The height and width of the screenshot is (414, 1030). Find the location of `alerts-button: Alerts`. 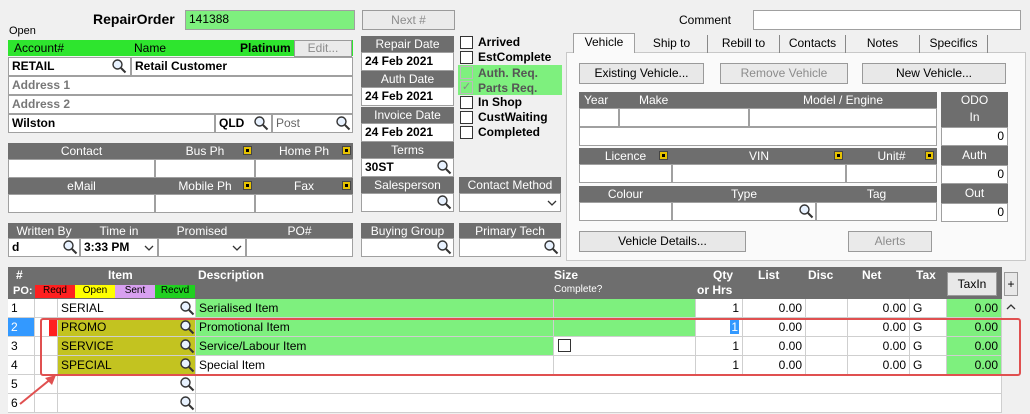

alerts-button: Alerts is located at coordinates (890, 241).